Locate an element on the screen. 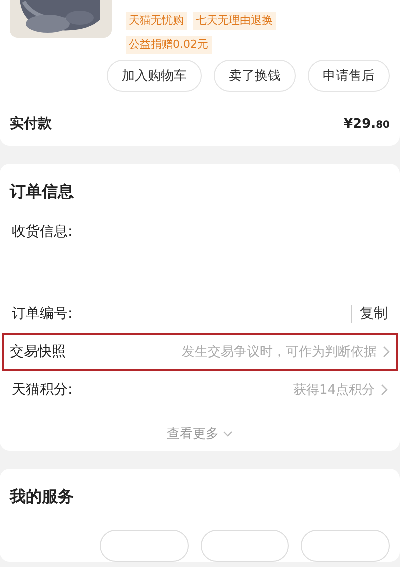 This screenshot has width=400, height=567. row-hint: 获得14点积分 is located at coordinates (334, 390).